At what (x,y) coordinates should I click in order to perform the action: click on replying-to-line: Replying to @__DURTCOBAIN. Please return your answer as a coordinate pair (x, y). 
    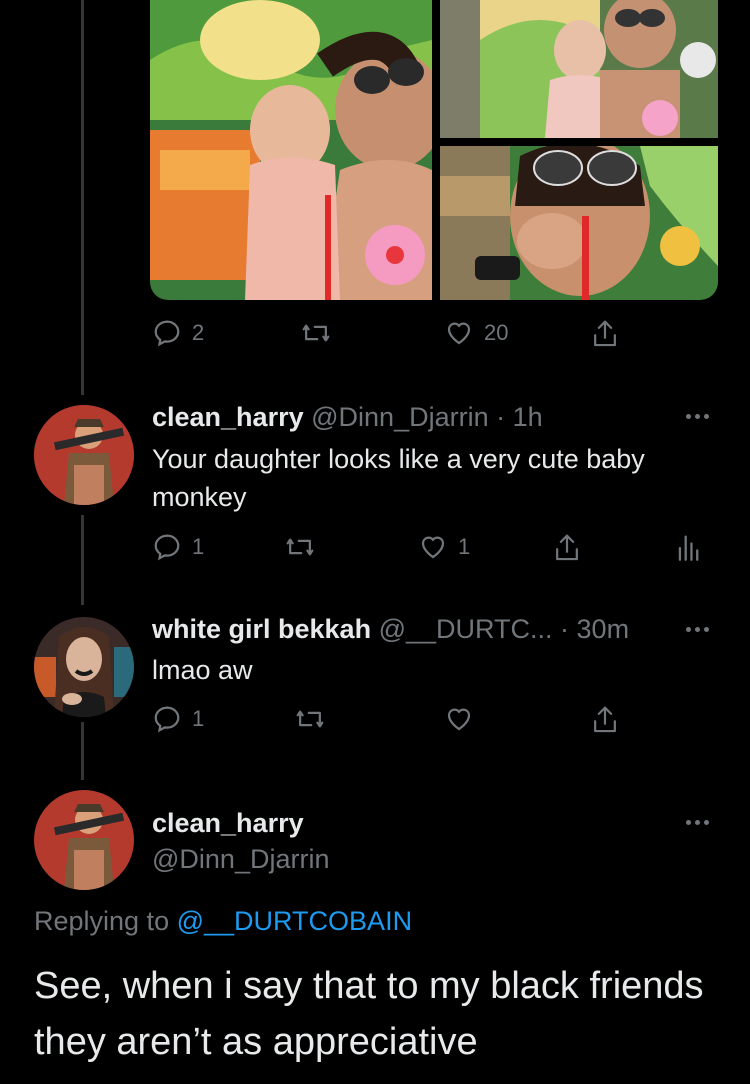
    Looking at the image, I should click on (223, 921).